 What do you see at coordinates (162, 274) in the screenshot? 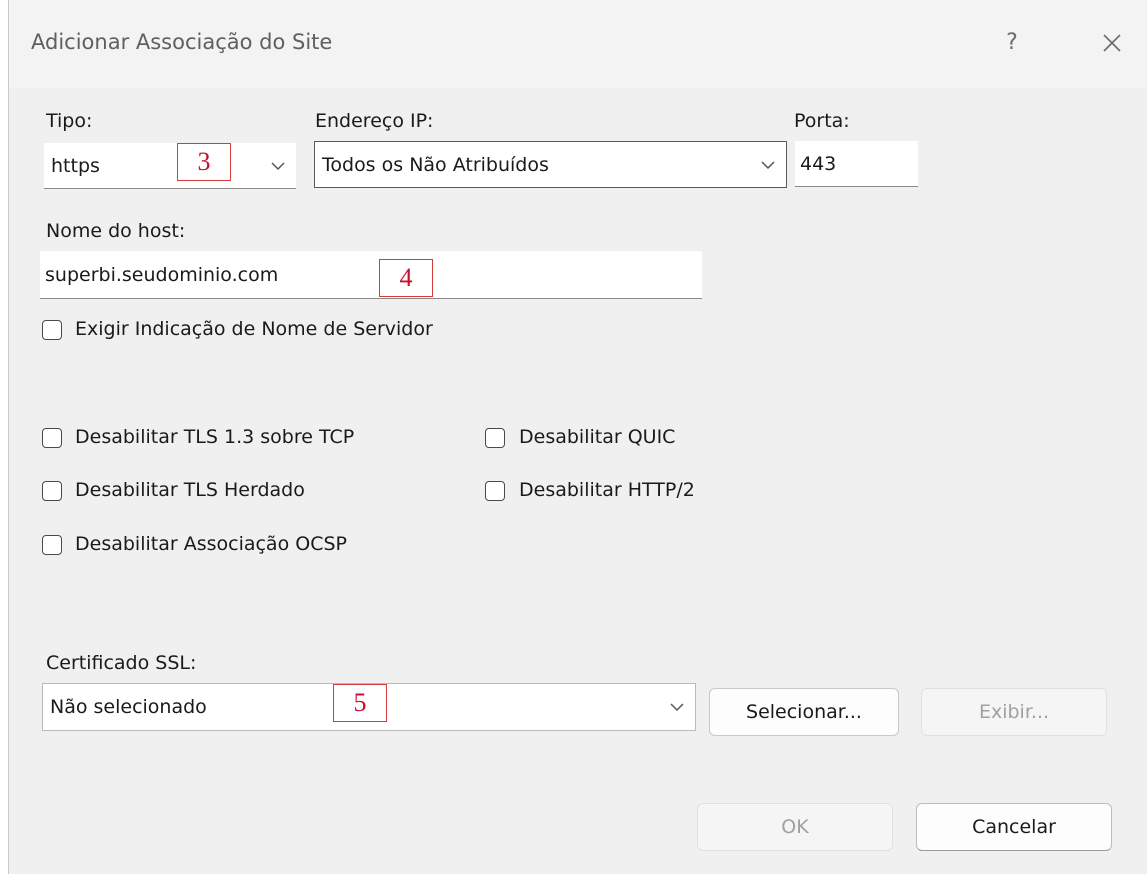
I see `hostname-value: superbi.seudominio.com` at bounding box center [162, 274].